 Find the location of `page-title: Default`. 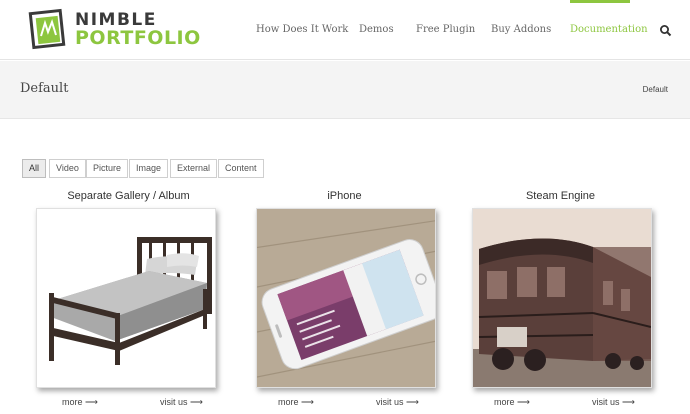

page-title: Default is located at coordinates (44, 88).